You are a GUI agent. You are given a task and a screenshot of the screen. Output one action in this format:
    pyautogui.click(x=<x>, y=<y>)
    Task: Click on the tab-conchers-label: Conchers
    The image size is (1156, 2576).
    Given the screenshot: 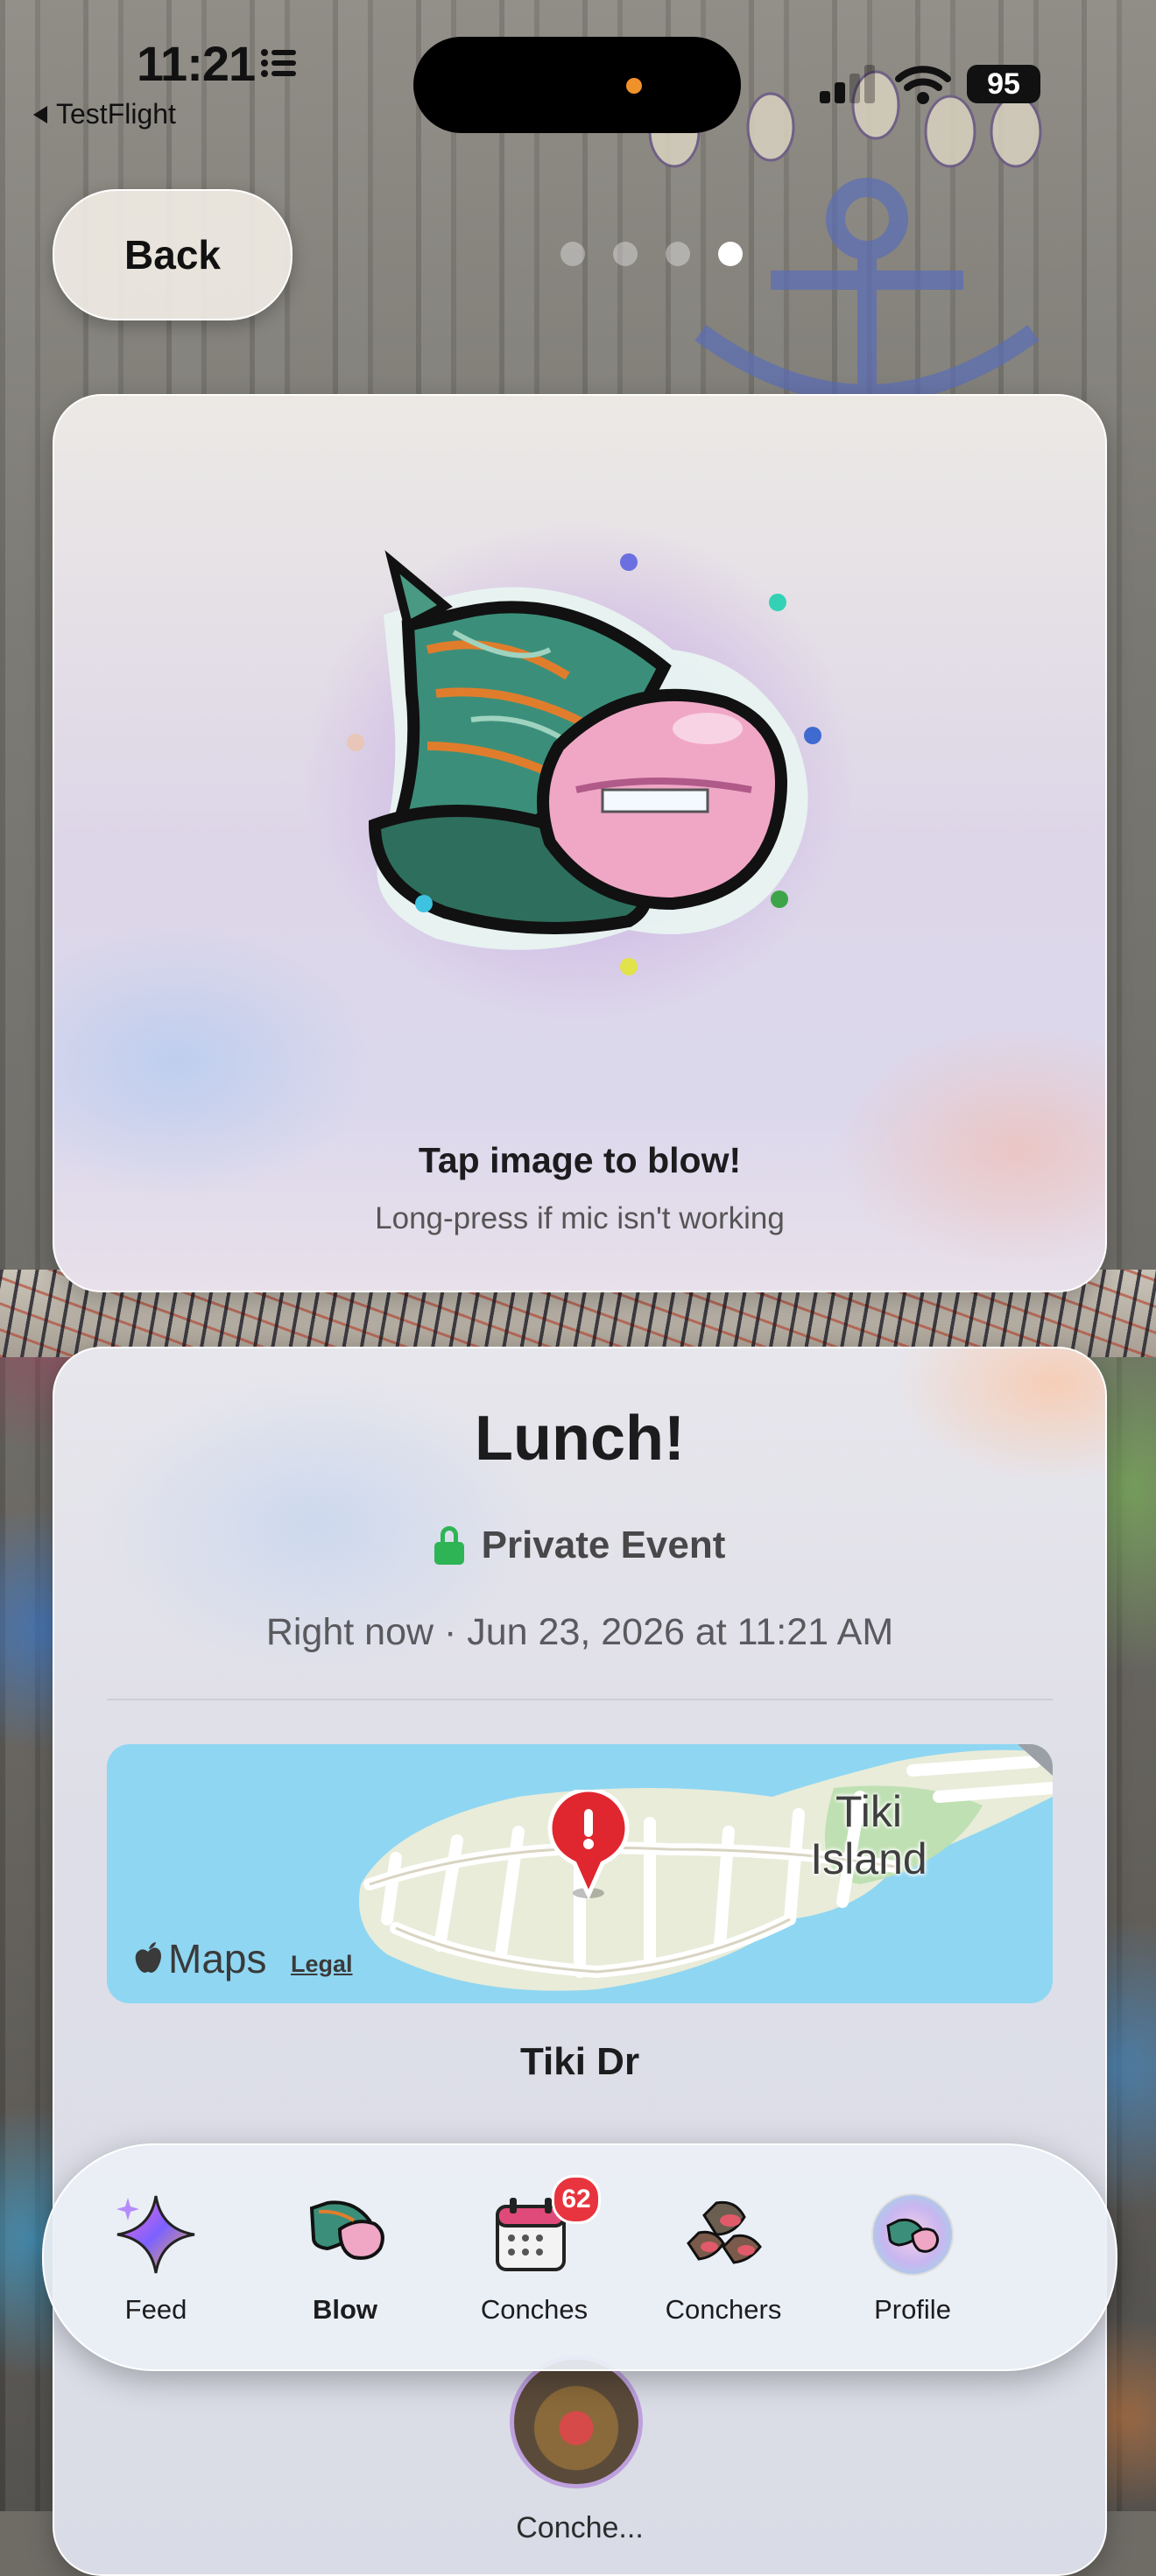 What is the action you would take?
    pyautogui.click(x=723, y=2309)
    